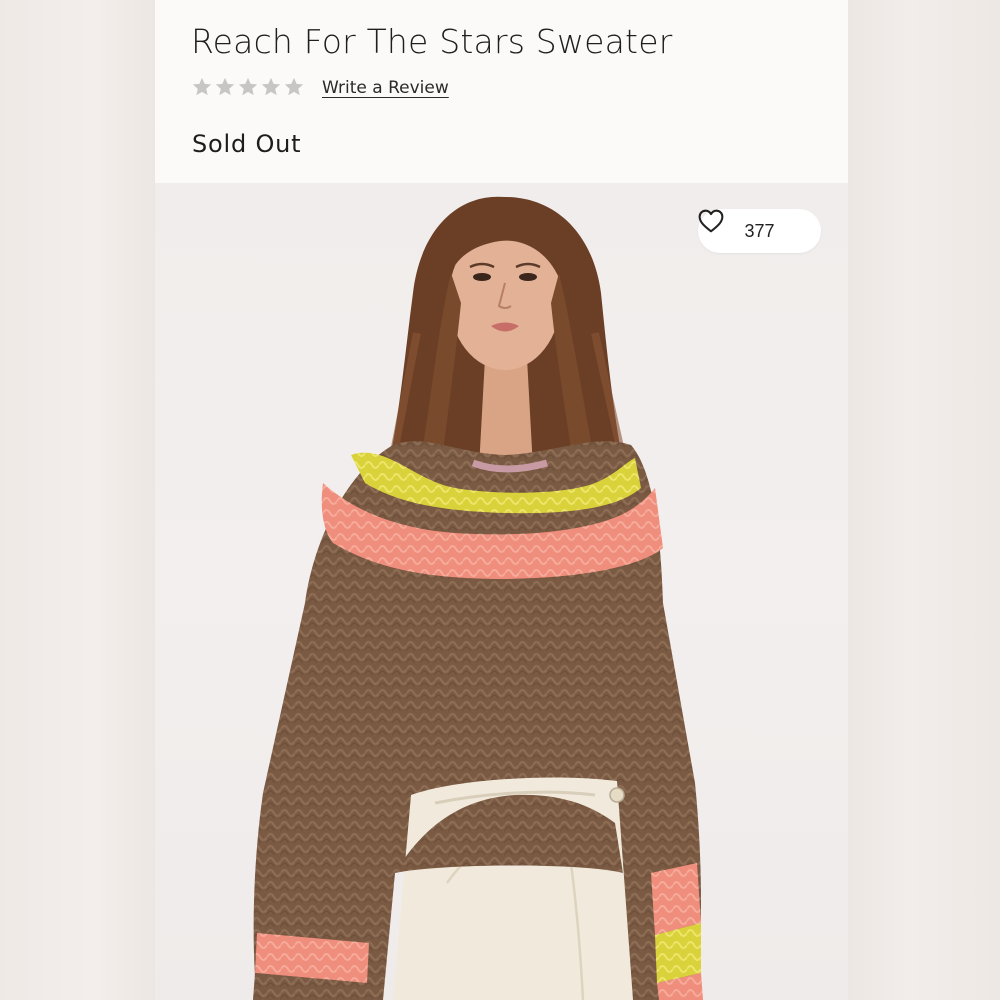  I want to click on favorite-button: 377, so click(759, 231).